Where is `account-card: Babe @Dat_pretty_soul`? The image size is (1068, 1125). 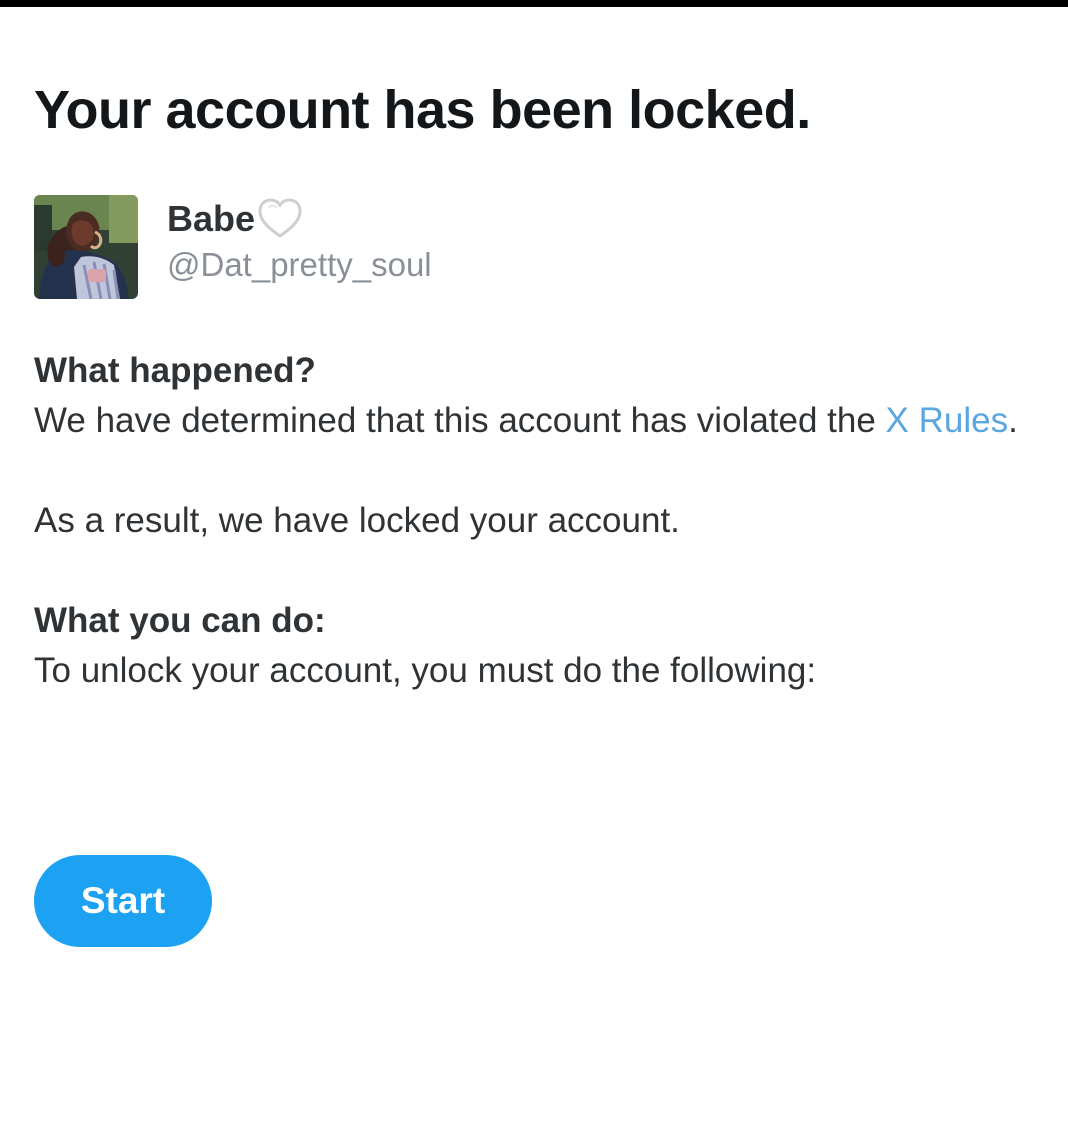 account-card: Babe @Dat_pretty_soul is located at coordinates (534, 248).